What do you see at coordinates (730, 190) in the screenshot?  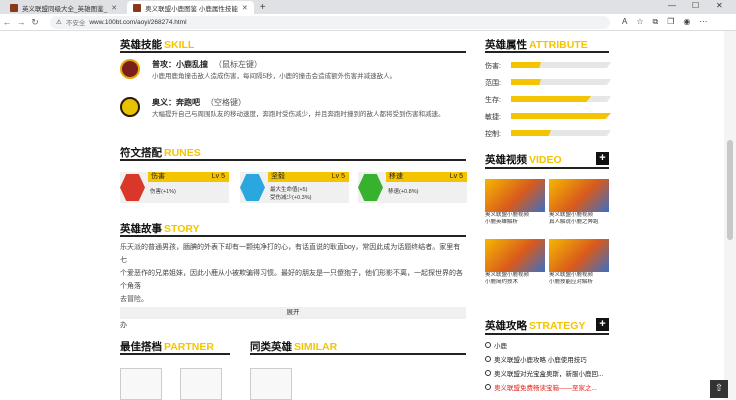 I see `scrollbar-thumb` at bounding box center [730, 190].